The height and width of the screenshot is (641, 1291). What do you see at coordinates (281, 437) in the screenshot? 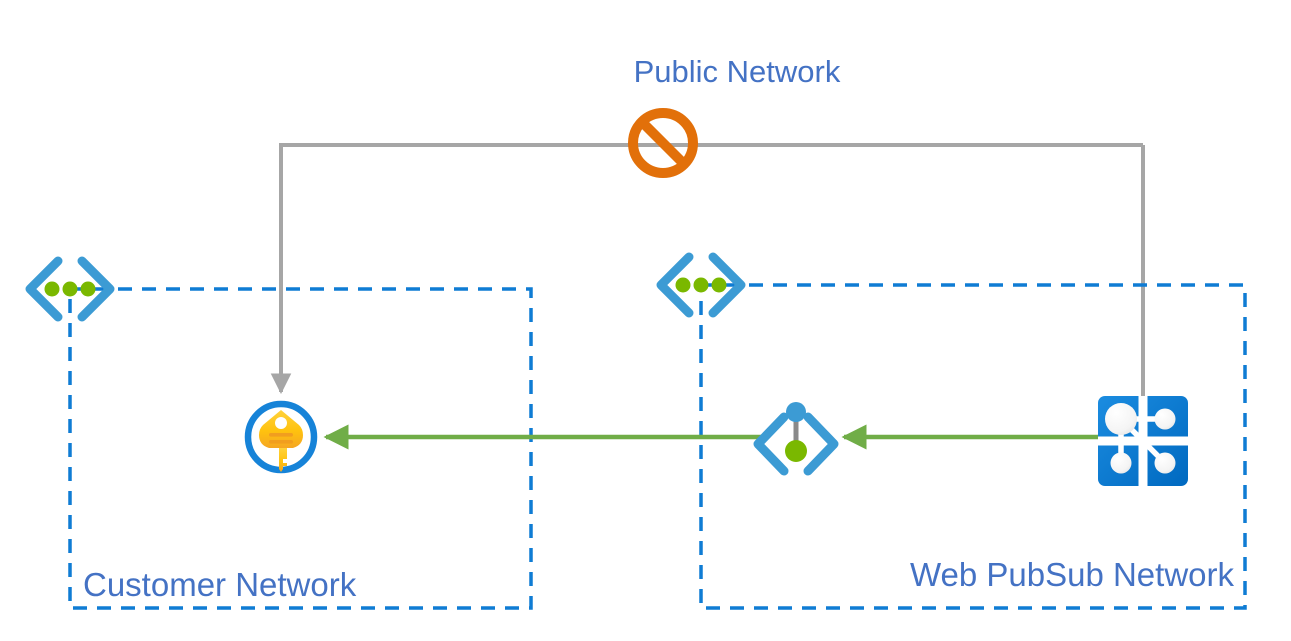
I see `key-icon` at bounding box center [281, 437].